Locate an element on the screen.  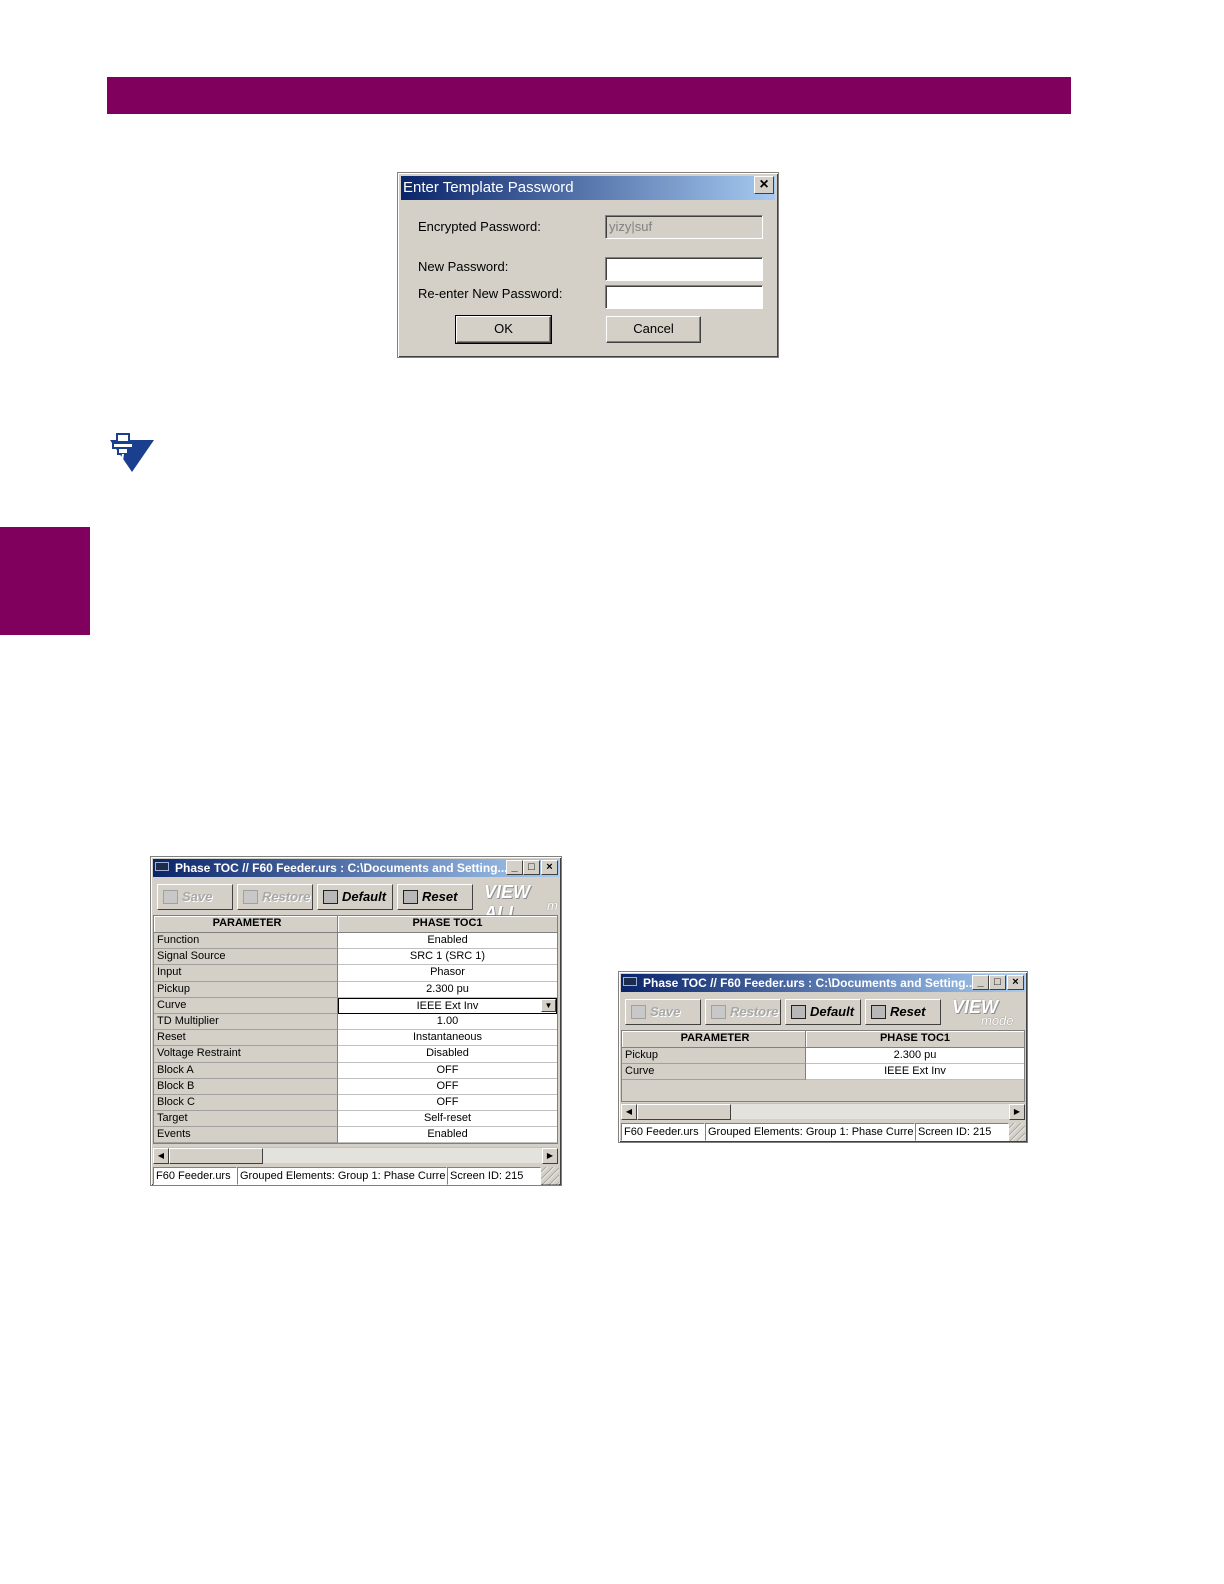
reenter-password-label: Re-enter New Password: is located at coordinates (490, 293).